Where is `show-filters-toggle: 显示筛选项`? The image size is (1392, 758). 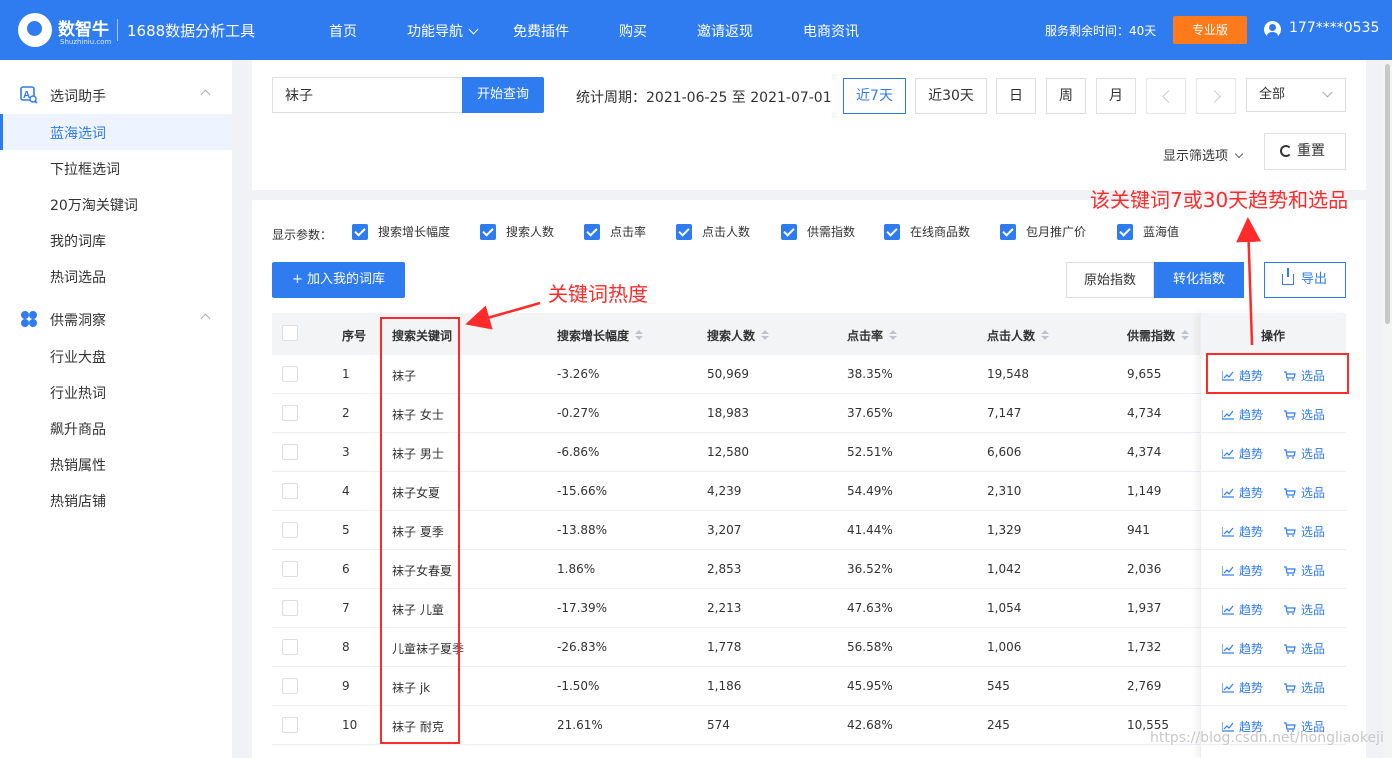 show-filters-toggle: 显示筛选项 is located at coordinates (1203, 154).